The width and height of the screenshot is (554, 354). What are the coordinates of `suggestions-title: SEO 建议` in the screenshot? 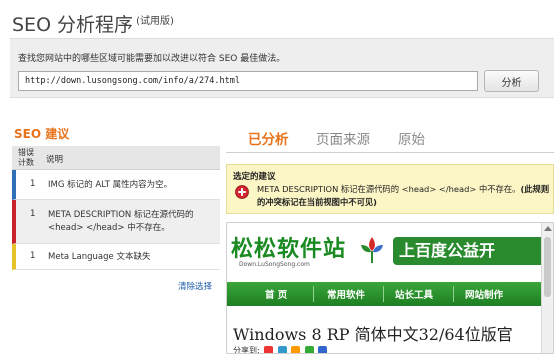 It's located at (42, 134).